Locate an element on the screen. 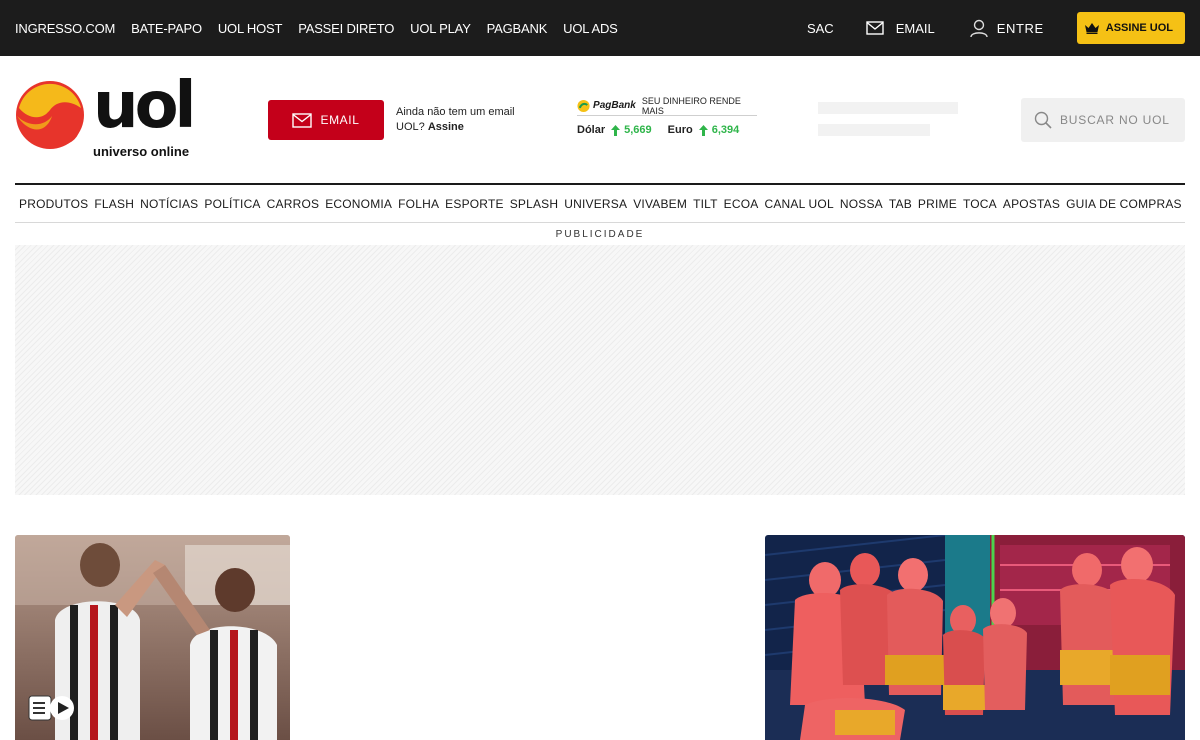 The width and height of the screenshot is (1200, 740). pagbank-tagline: SEU DINHEIRO RENDE MAIS is located at coordinates (691, 105).